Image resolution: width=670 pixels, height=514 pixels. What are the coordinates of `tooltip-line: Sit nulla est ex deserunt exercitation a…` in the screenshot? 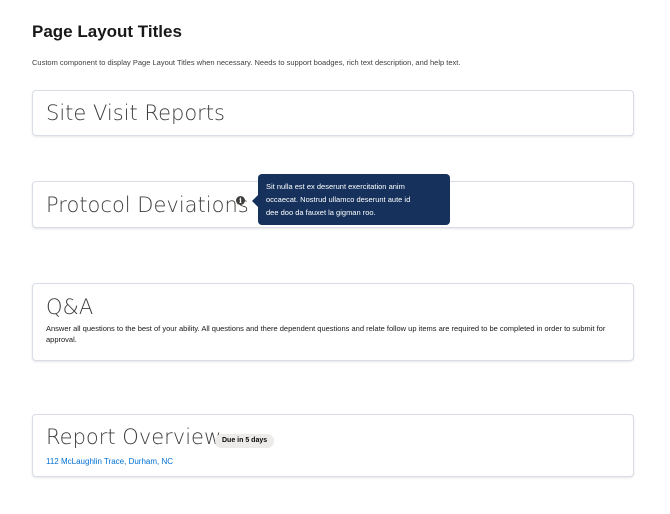 It's located at (335, 186).